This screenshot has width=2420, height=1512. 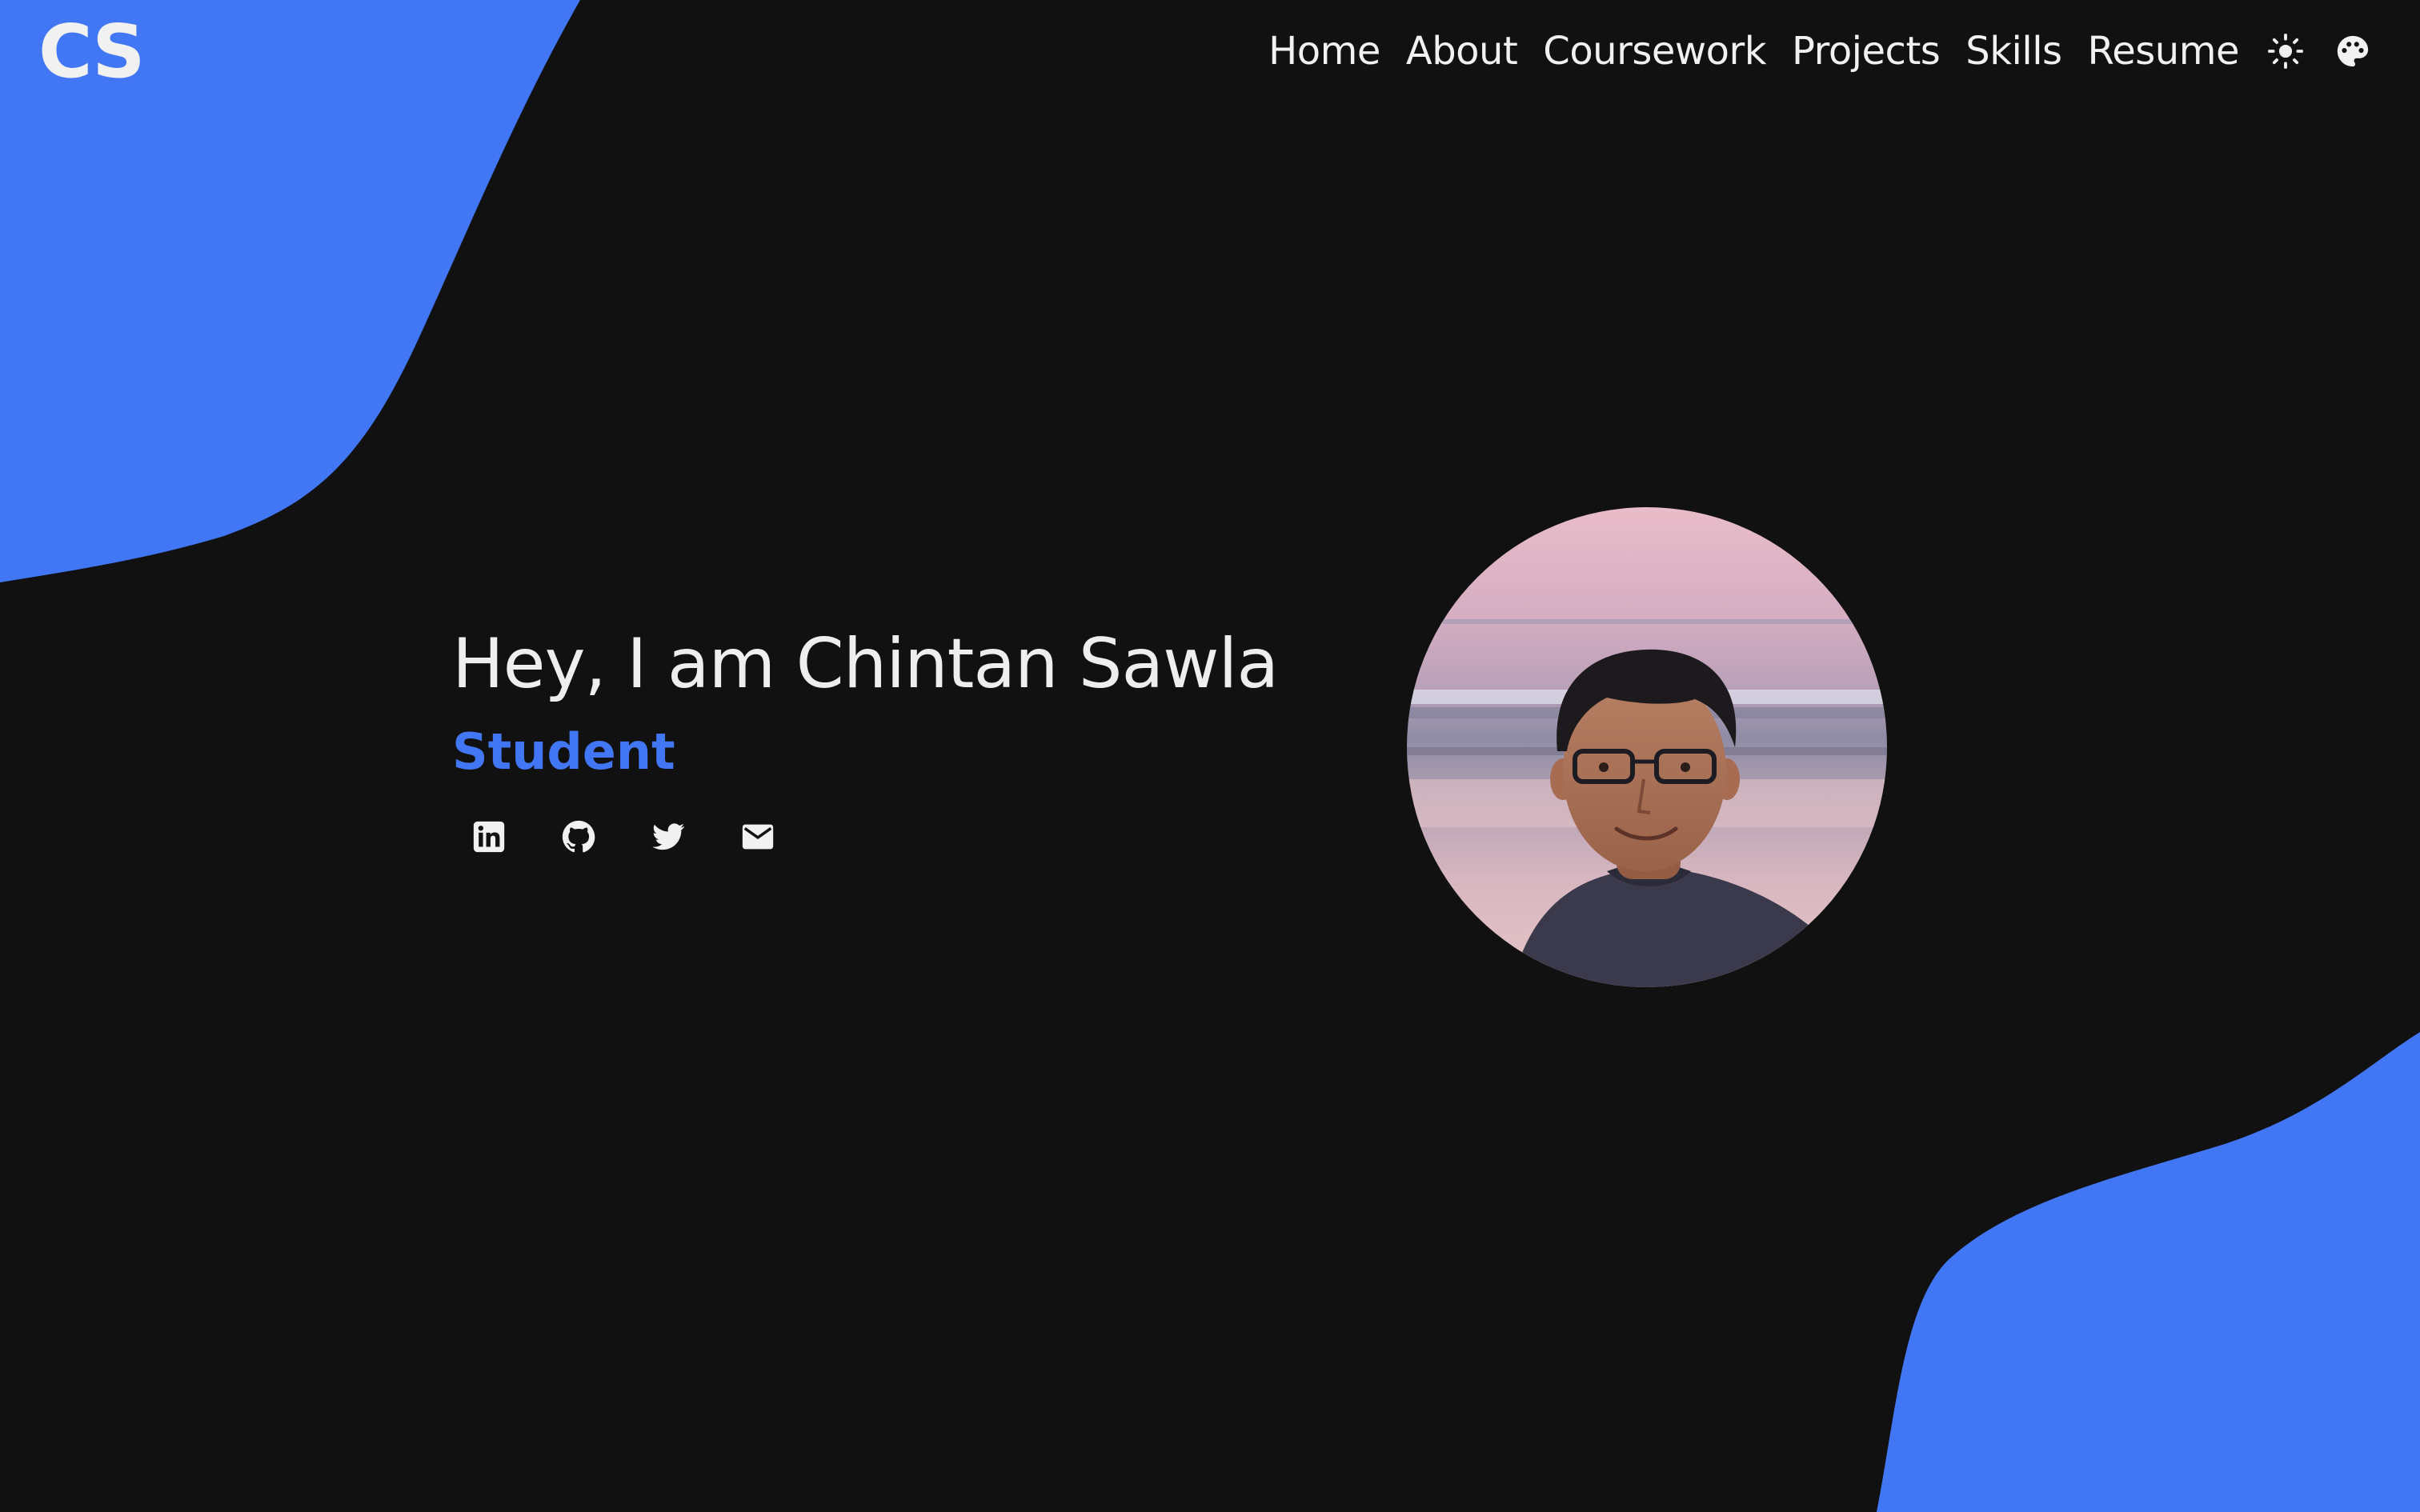 I want to click on hero-role: Student, so click(x=563, y=751).